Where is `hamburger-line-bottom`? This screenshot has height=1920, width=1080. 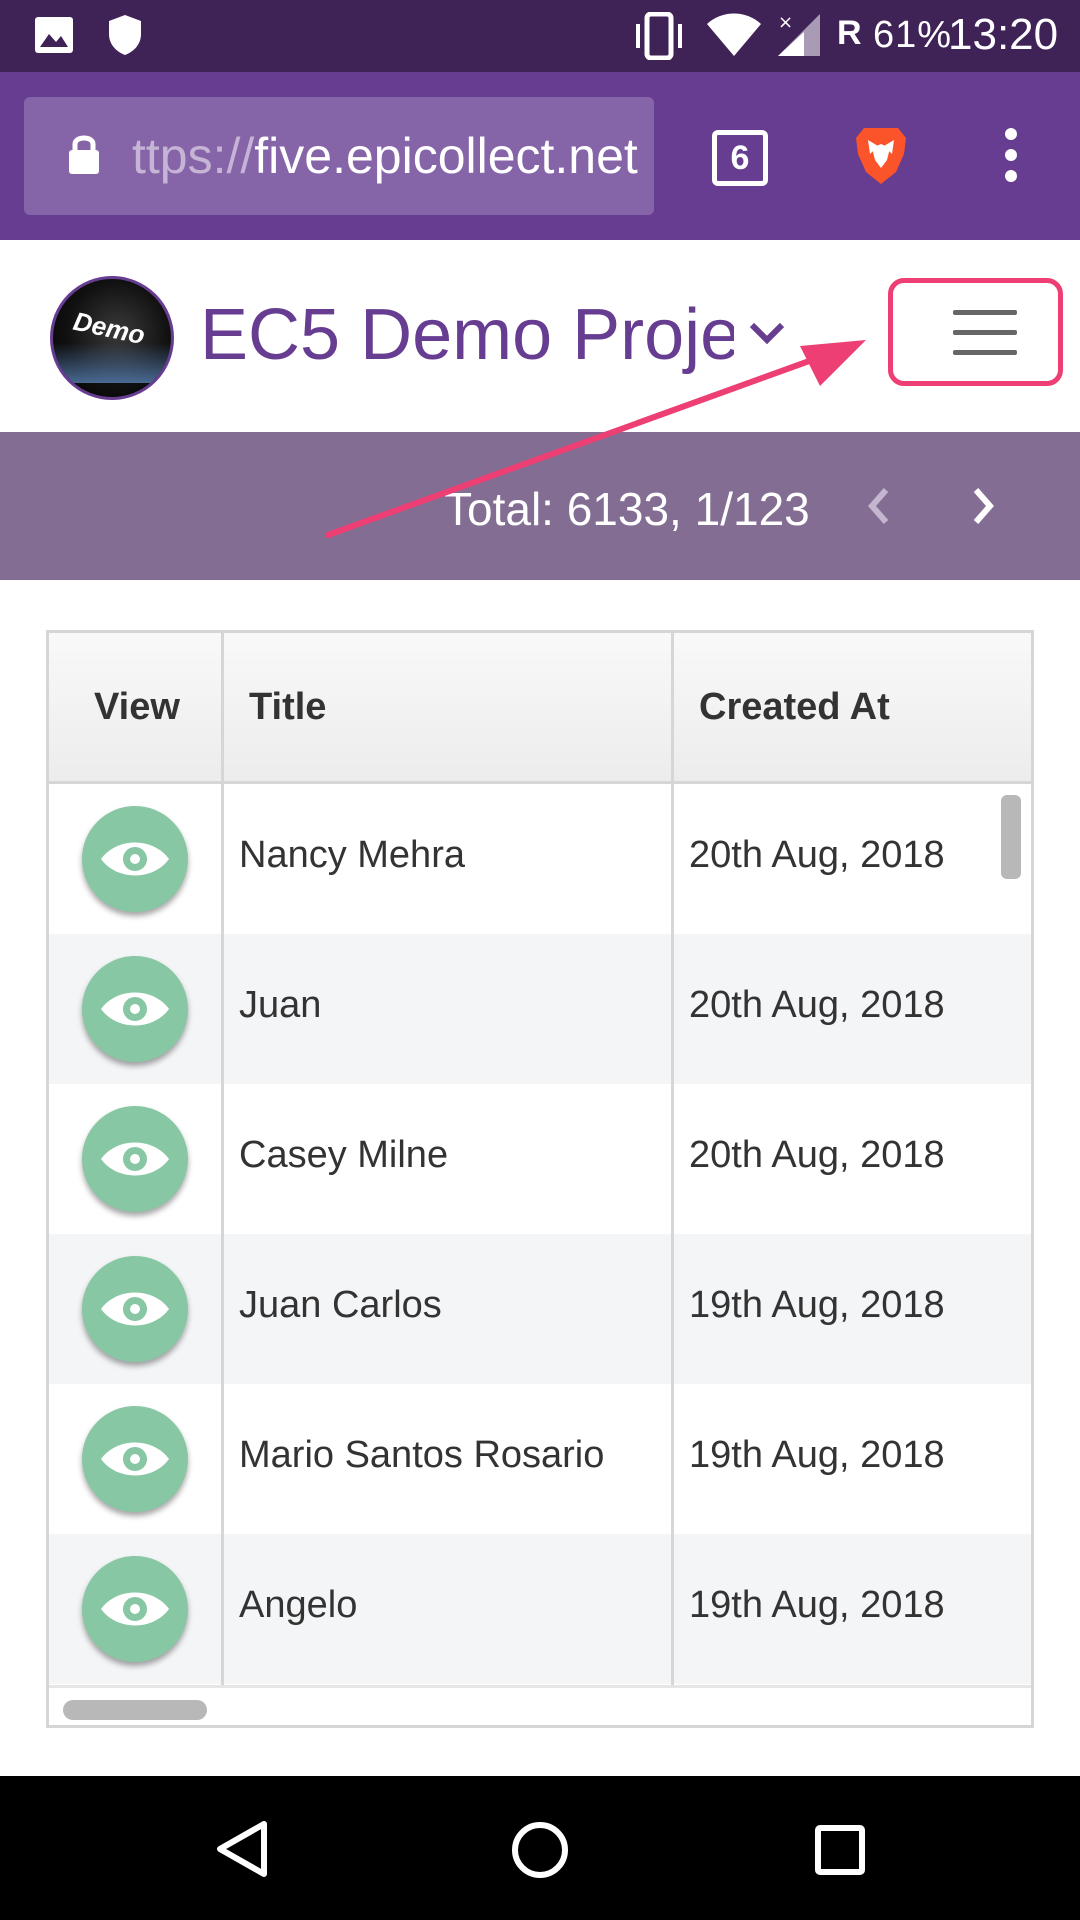
hamburger-line-bottom is located at coordinates (985, 352).